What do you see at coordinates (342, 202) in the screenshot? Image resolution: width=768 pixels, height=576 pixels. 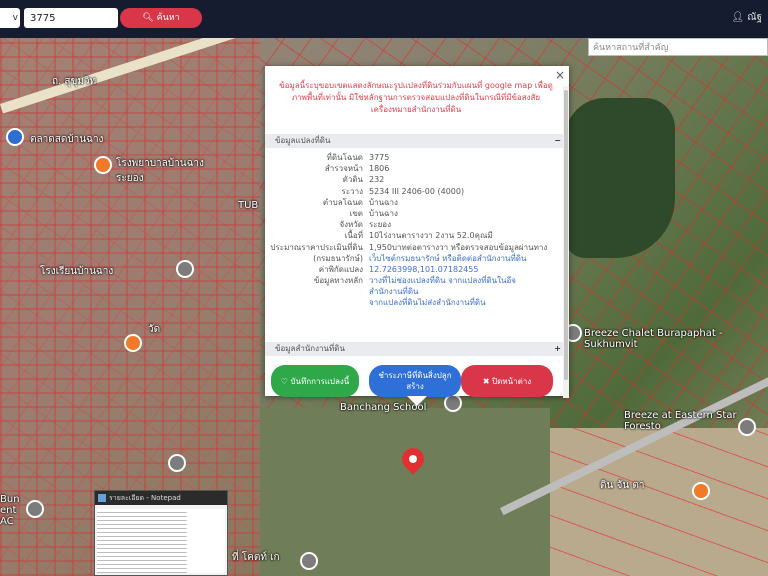 I see `detail-key: ตำบลโฉนด` at bounding box center [342, 202].